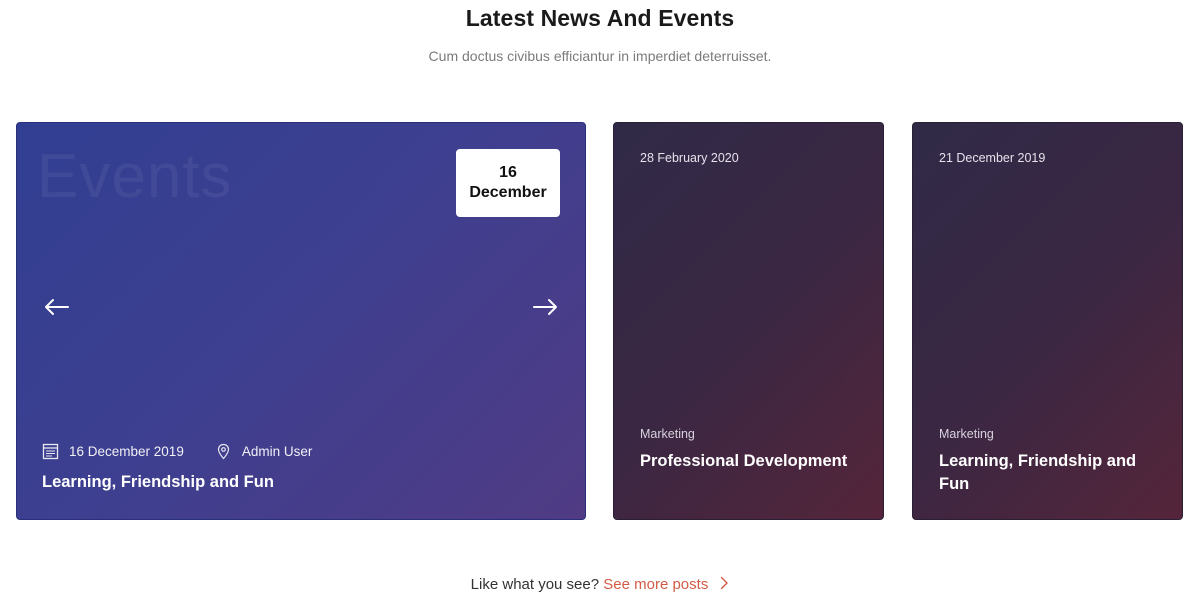 The image size is (1200, 598). I want to click on calendar-icon, so click(50, 451).